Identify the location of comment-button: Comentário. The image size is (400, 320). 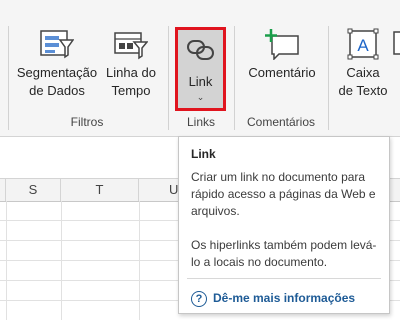
(282, 55).